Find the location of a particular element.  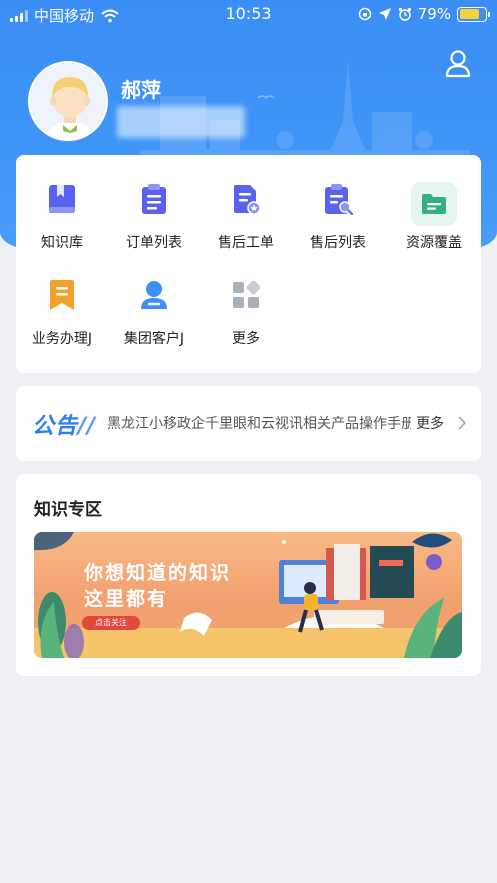

menu-item-resource-coverage: 资源覆盖 is located at coordinates (434, 203).